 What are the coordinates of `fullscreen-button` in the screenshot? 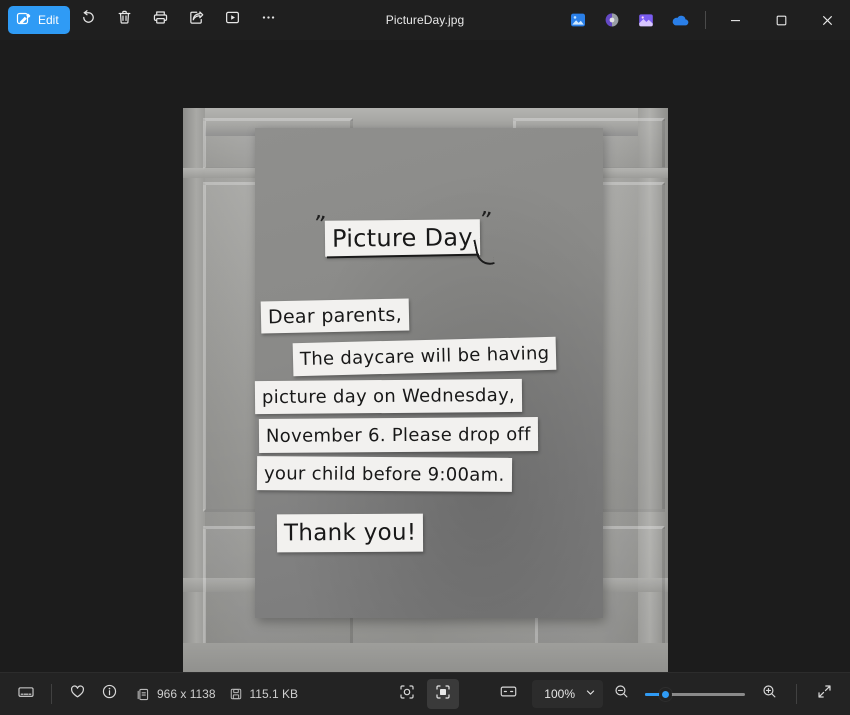 It's located at (824, 694).